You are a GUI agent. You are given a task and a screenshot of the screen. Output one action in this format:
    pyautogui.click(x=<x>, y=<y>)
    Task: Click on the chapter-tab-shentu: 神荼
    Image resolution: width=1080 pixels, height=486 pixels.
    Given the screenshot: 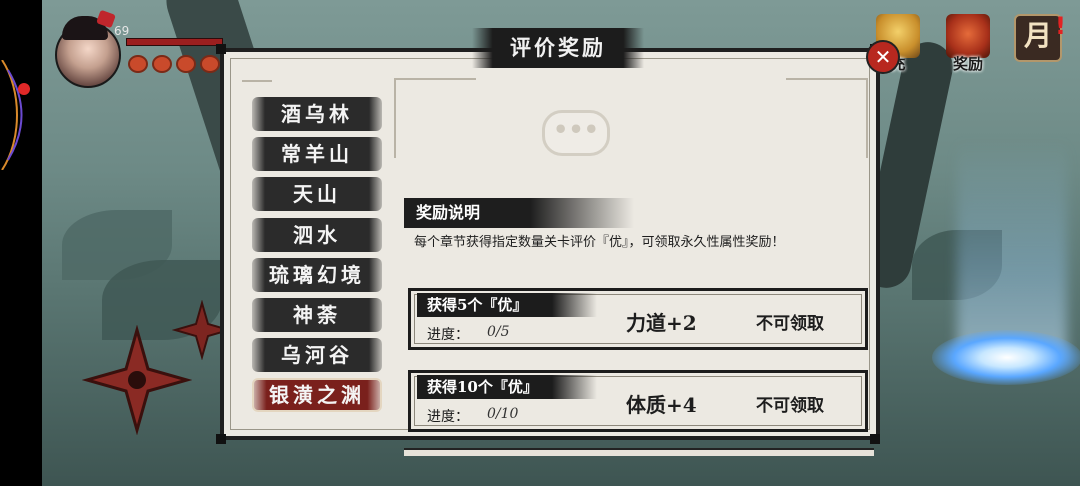 What is the action you would take?
    pyautogui.click(x=317, y=314)
    